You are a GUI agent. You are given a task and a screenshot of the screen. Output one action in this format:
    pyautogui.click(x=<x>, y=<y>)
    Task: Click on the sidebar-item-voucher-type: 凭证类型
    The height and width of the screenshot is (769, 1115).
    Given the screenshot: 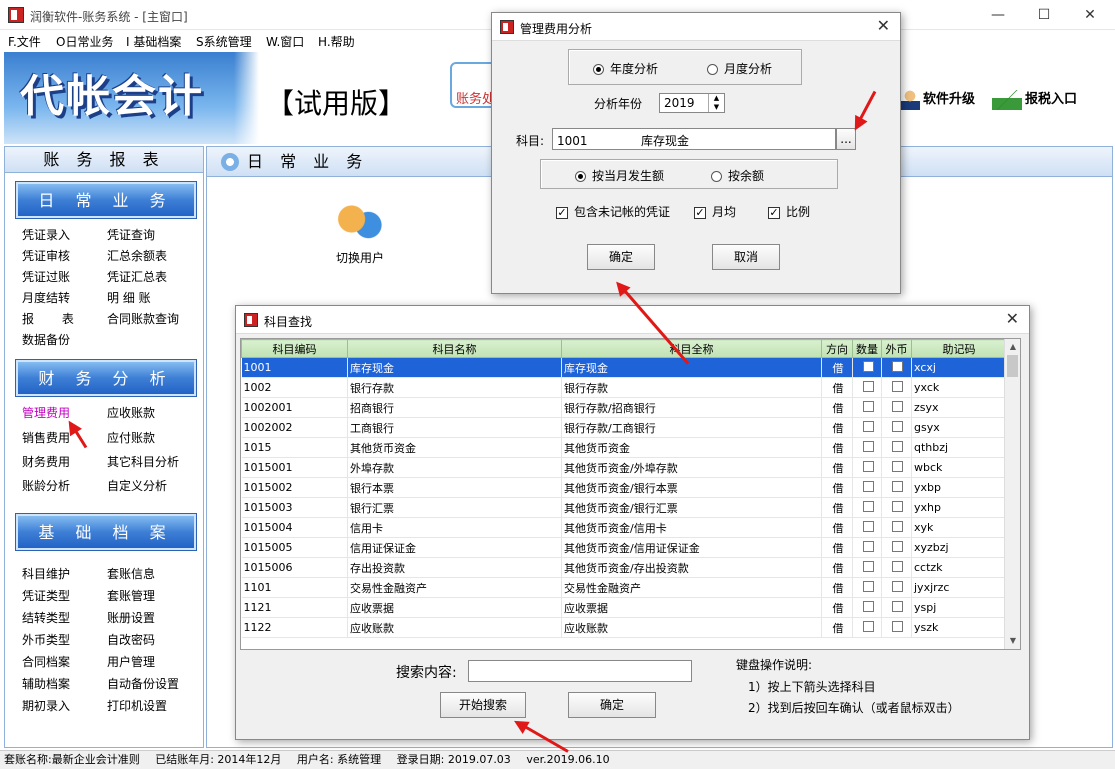 What is the action you would take?
    pyautogui.click(x=46, y=595)
    